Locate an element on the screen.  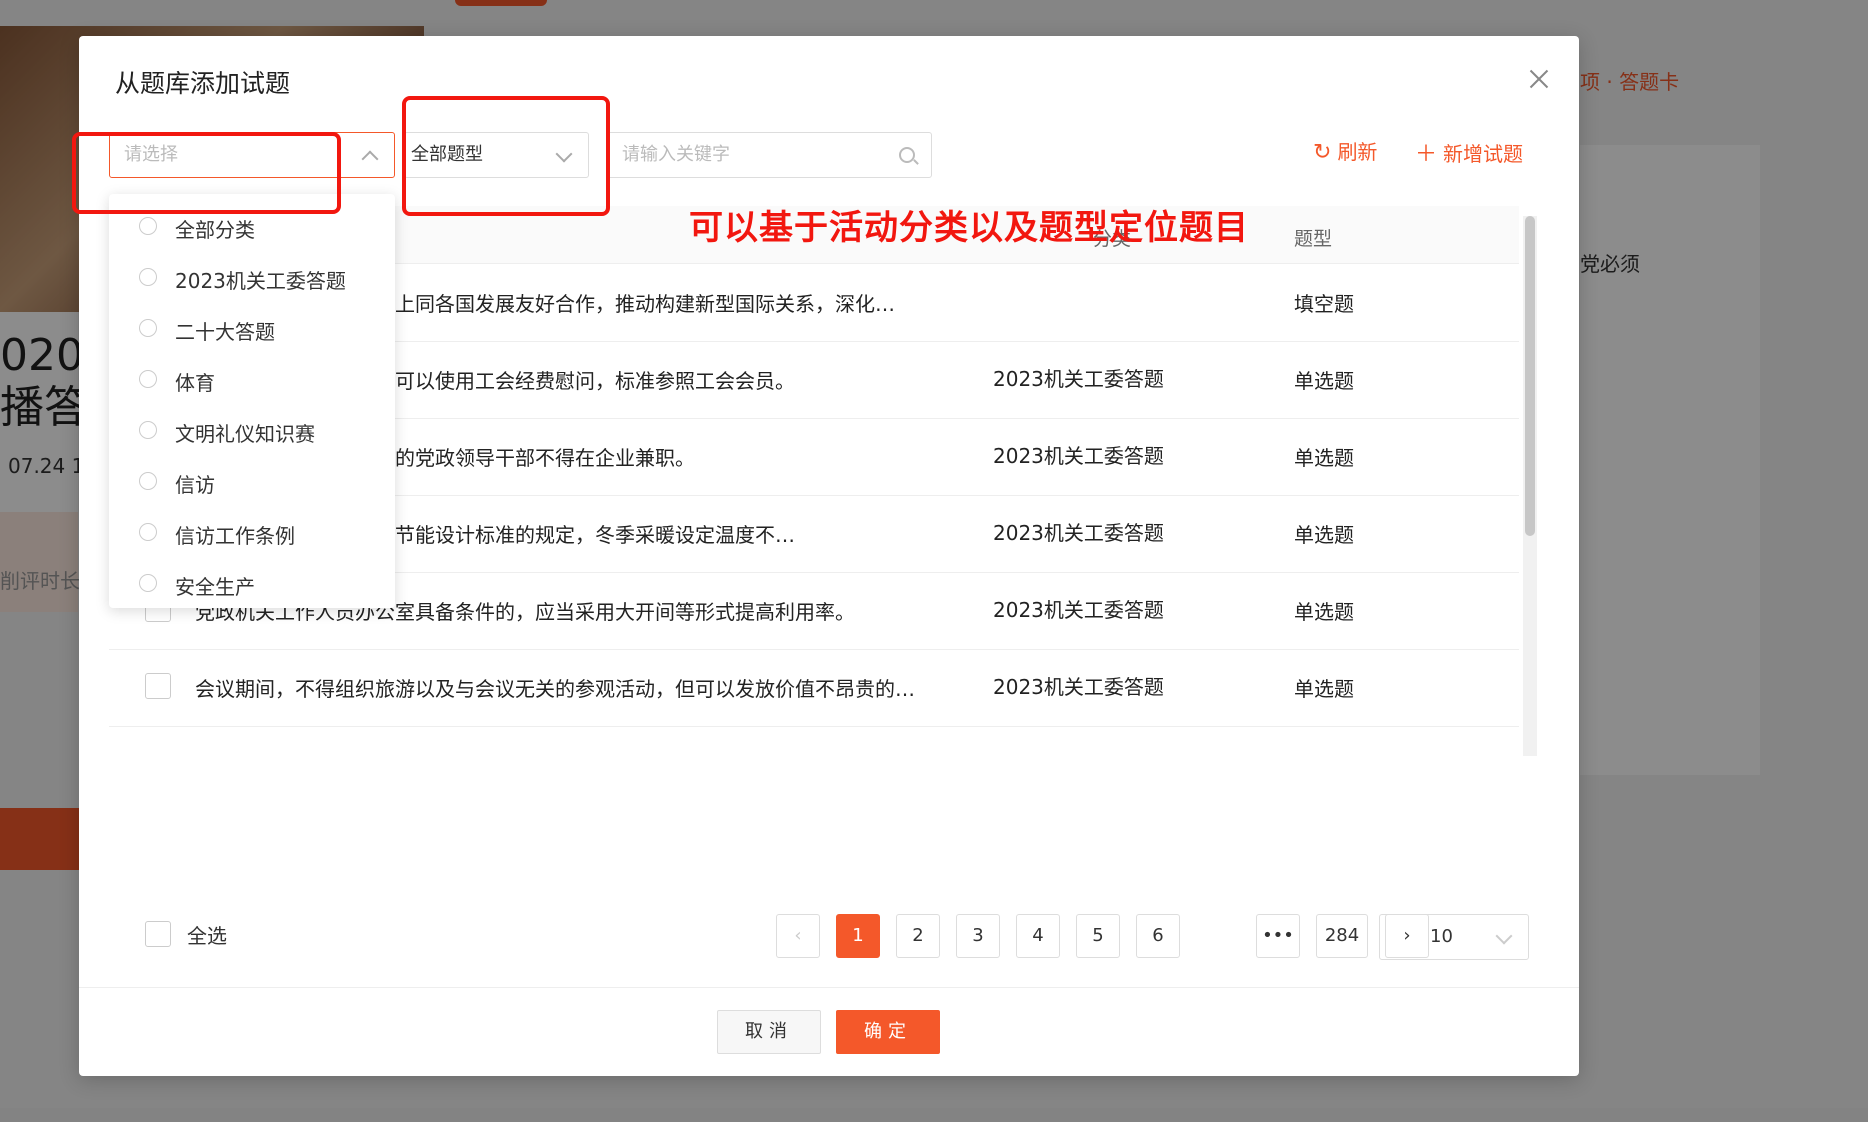
chevron-down-icon is located at coordinates (1504, 936).